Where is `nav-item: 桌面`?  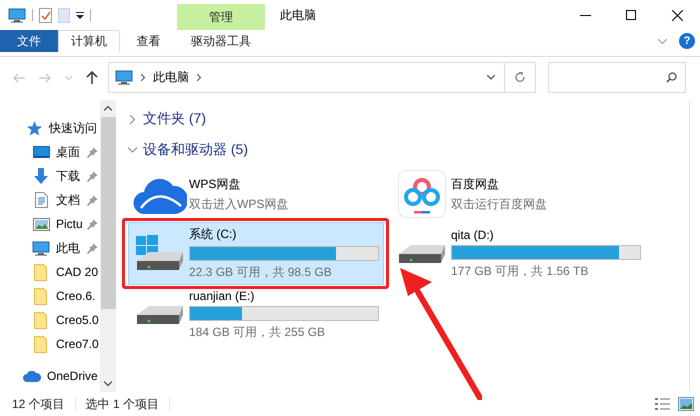
nav-item: 桌面 is located at coordinates (50, 152).